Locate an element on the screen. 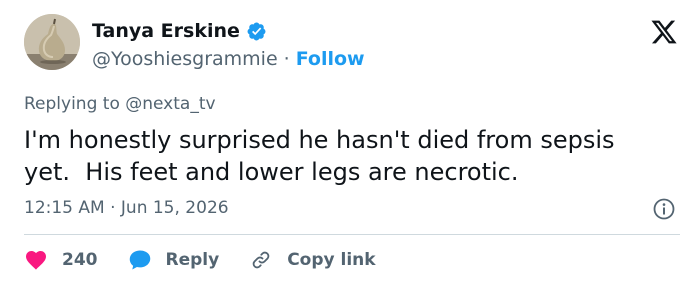 The width and height of the screenshot is (700, 287). speech-bubble-icon is located at coordinates (139, 260).